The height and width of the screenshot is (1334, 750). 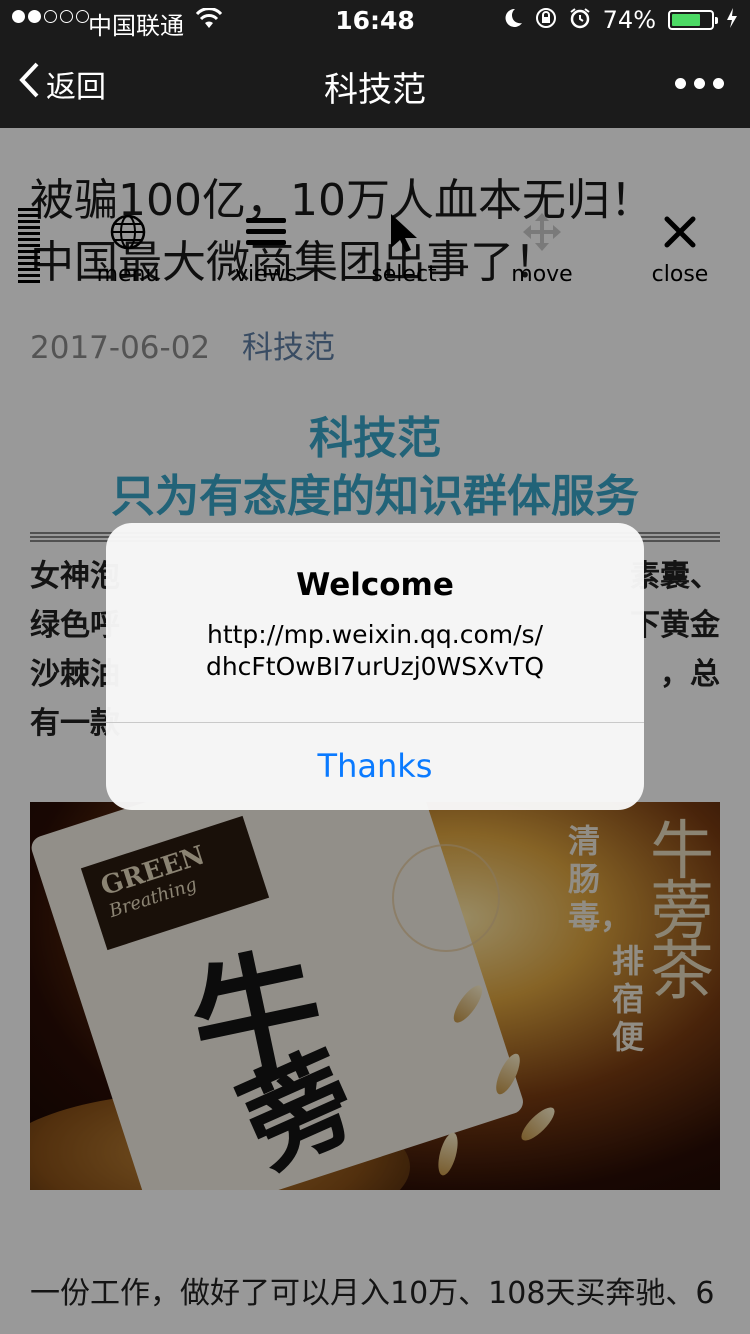 I want to click on globe-icon, so click(x=128, y=232).